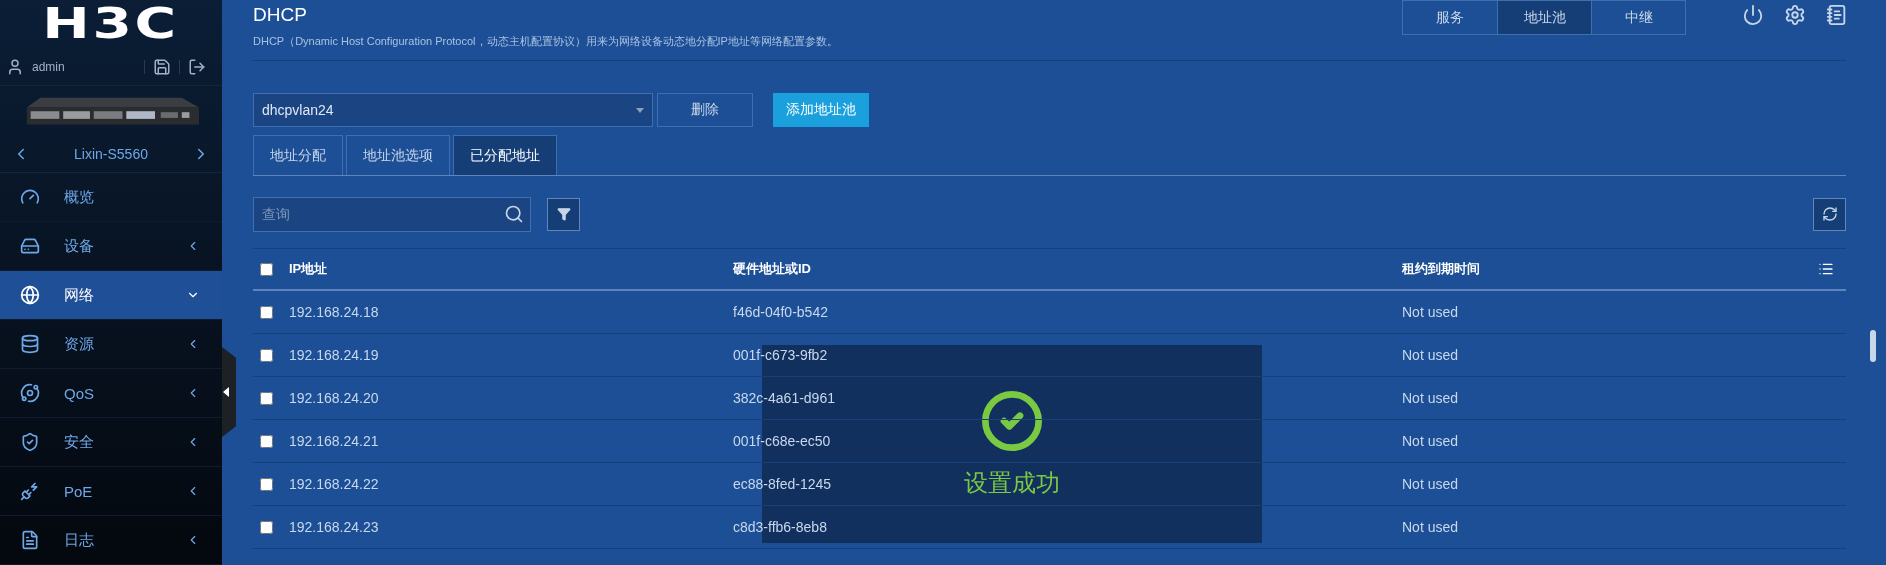  What do you see at coordinates (111, 197) in the screenshot?
I see `menu-item: 概览` at bounding box center [111, 197].